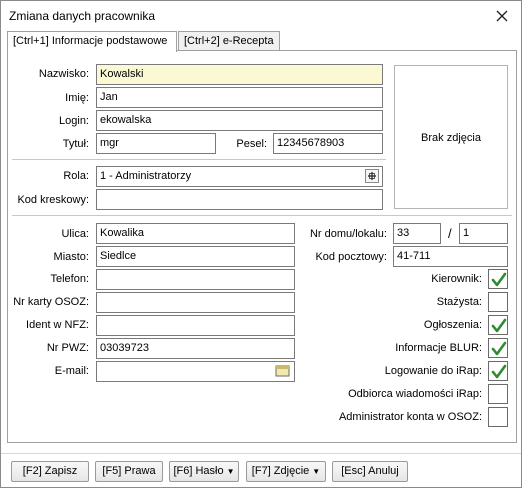 The image size is (522, 488). I want to click on save-button: [F2] Zapisz, so click(50, 471).